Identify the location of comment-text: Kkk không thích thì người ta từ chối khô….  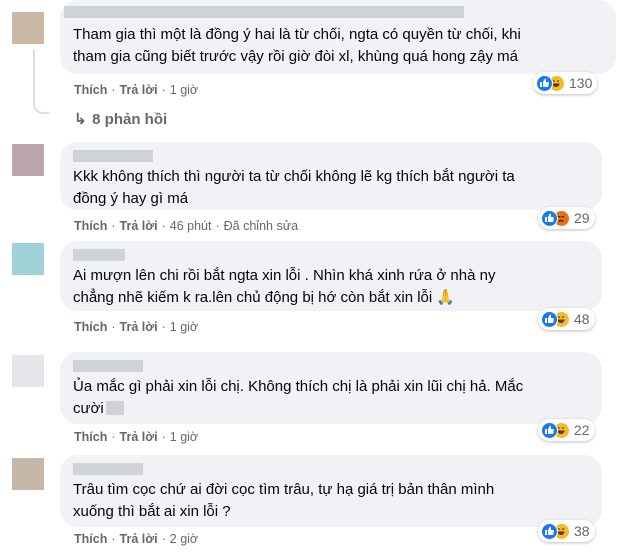
(294, 187).